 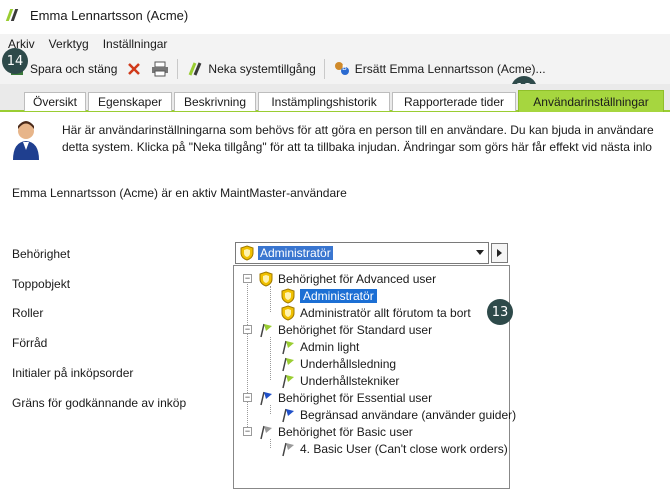 What do you see at coordinates (404, 448) in the screenshot?
I see `tree-item-label: 4. Basic User (Can't close work orders)` at bounding box center [404, 448].